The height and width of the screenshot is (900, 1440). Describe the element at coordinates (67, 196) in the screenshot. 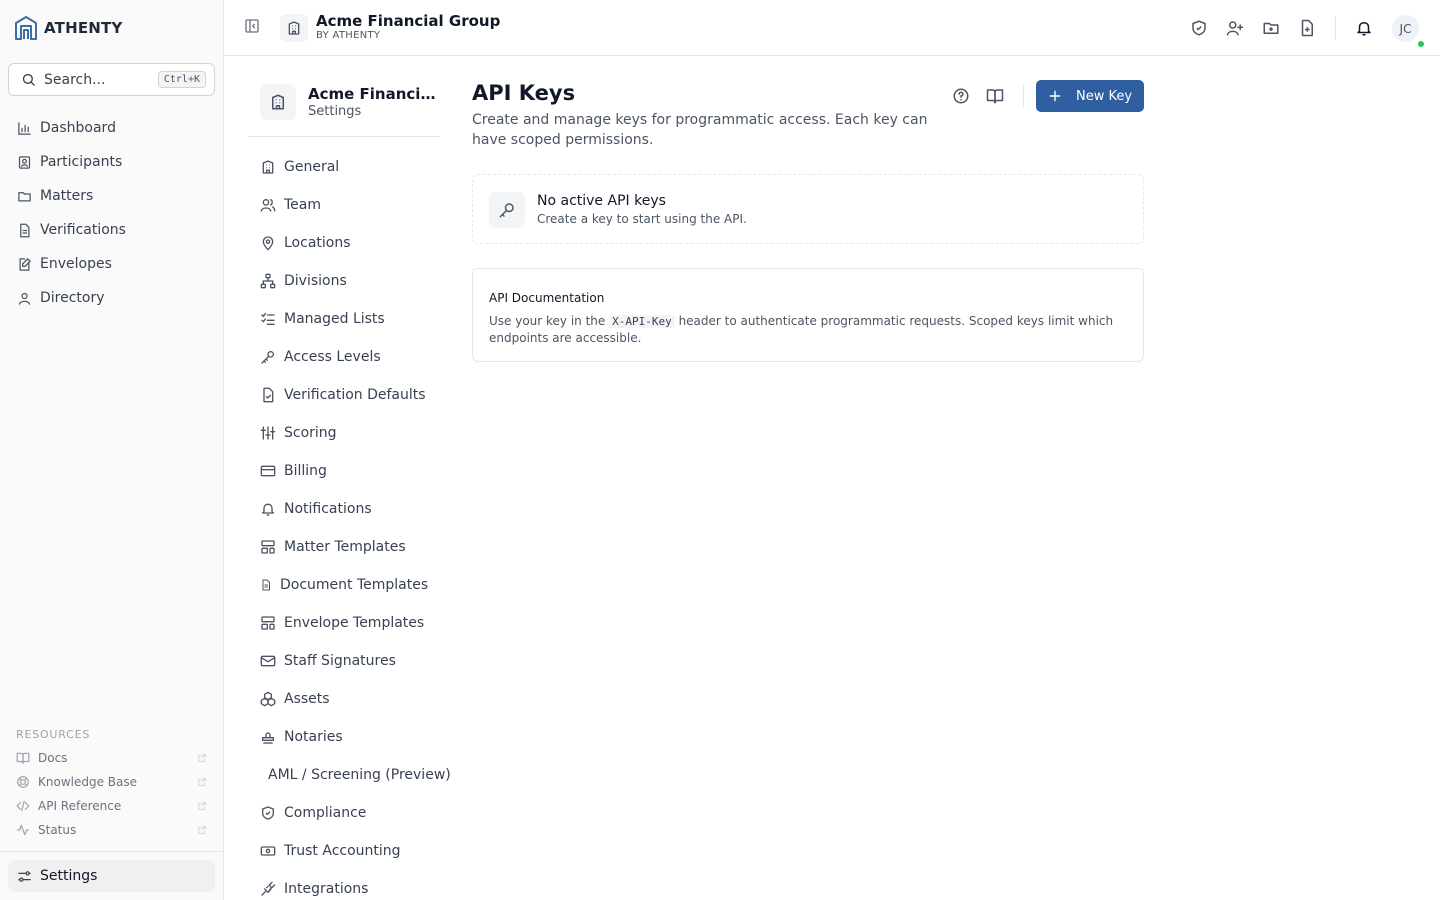

I see `nav-item-label: Matters` at that location.